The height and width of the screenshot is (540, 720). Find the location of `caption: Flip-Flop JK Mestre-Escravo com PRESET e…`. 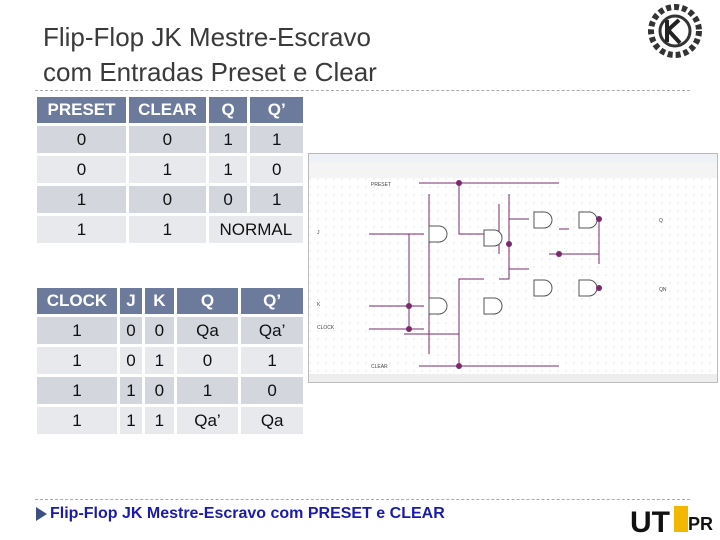

caption: Flip-Flop JK Mestre-Escravo com PRESET e… is located at coordinates (247, 513).